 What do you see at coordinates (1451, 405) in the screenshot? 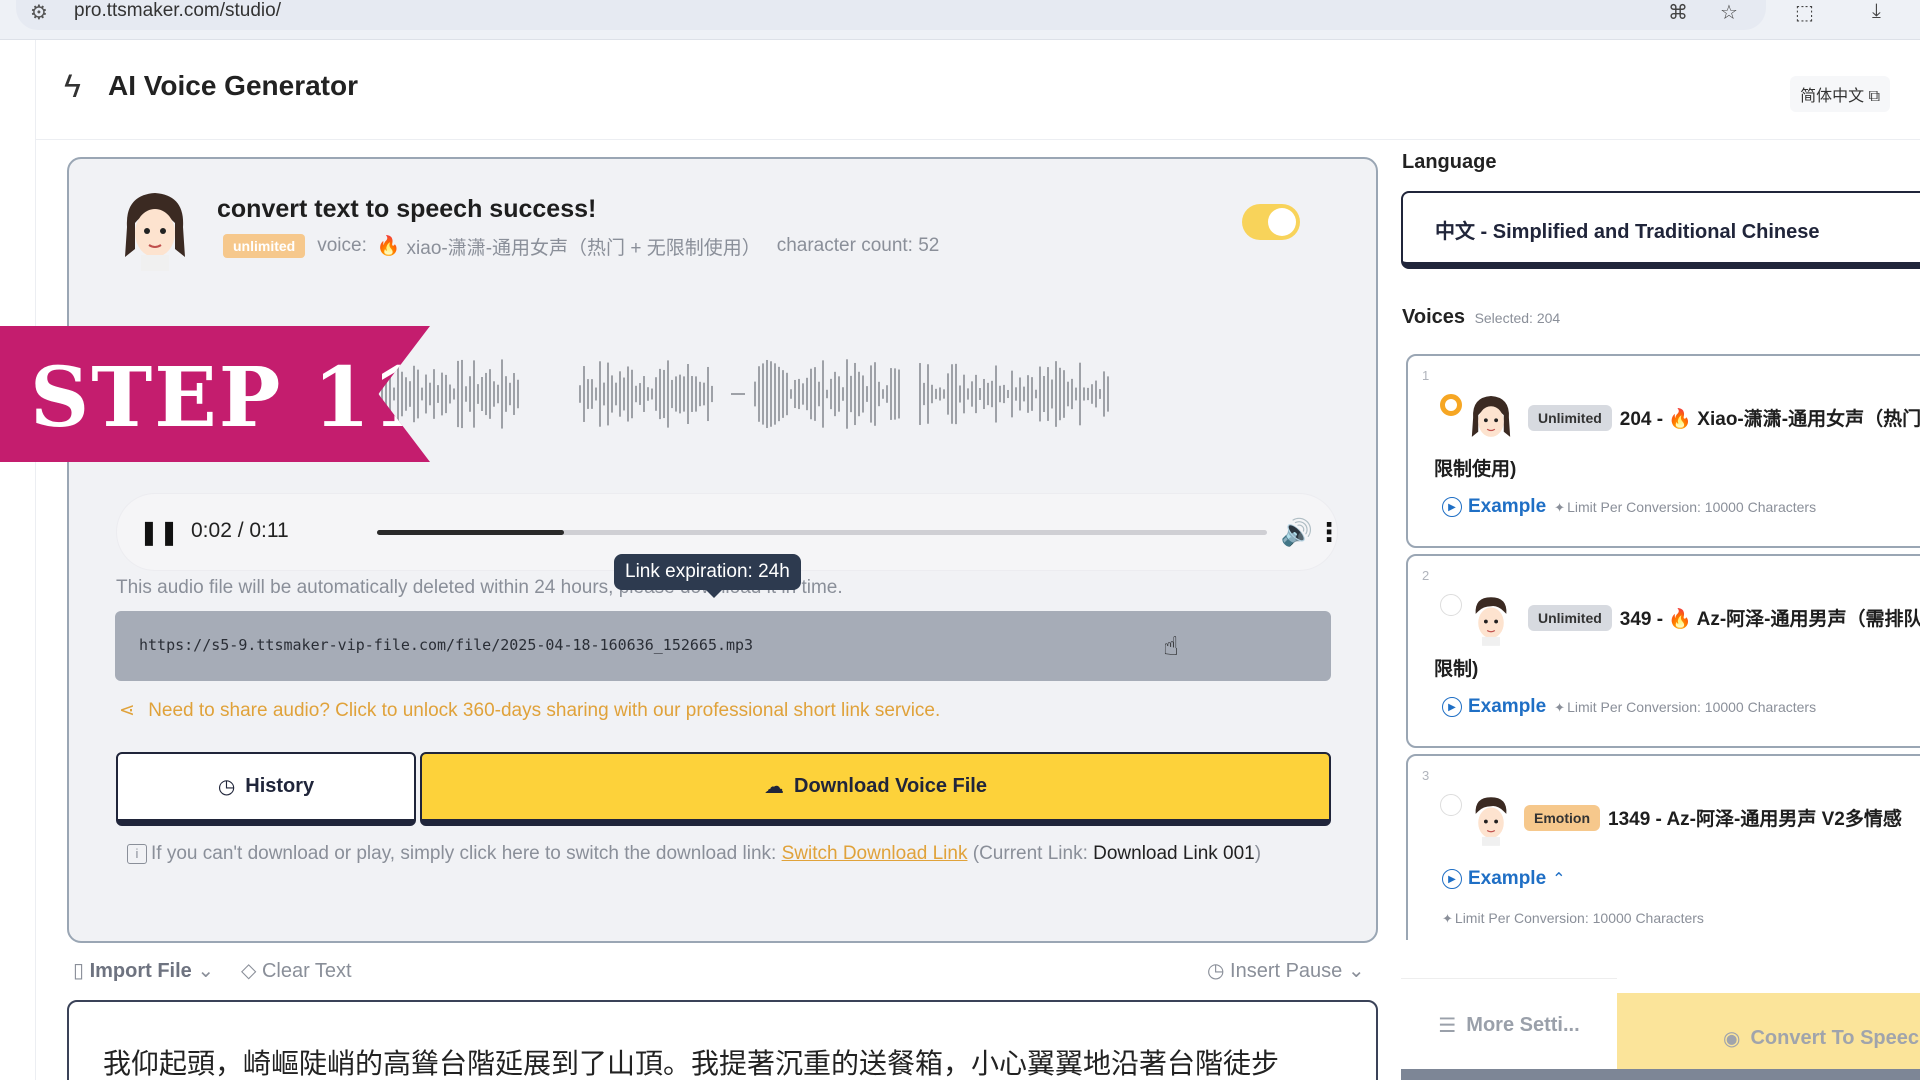
I see `radio-selected-icon` at bounding box center [1451, 405].